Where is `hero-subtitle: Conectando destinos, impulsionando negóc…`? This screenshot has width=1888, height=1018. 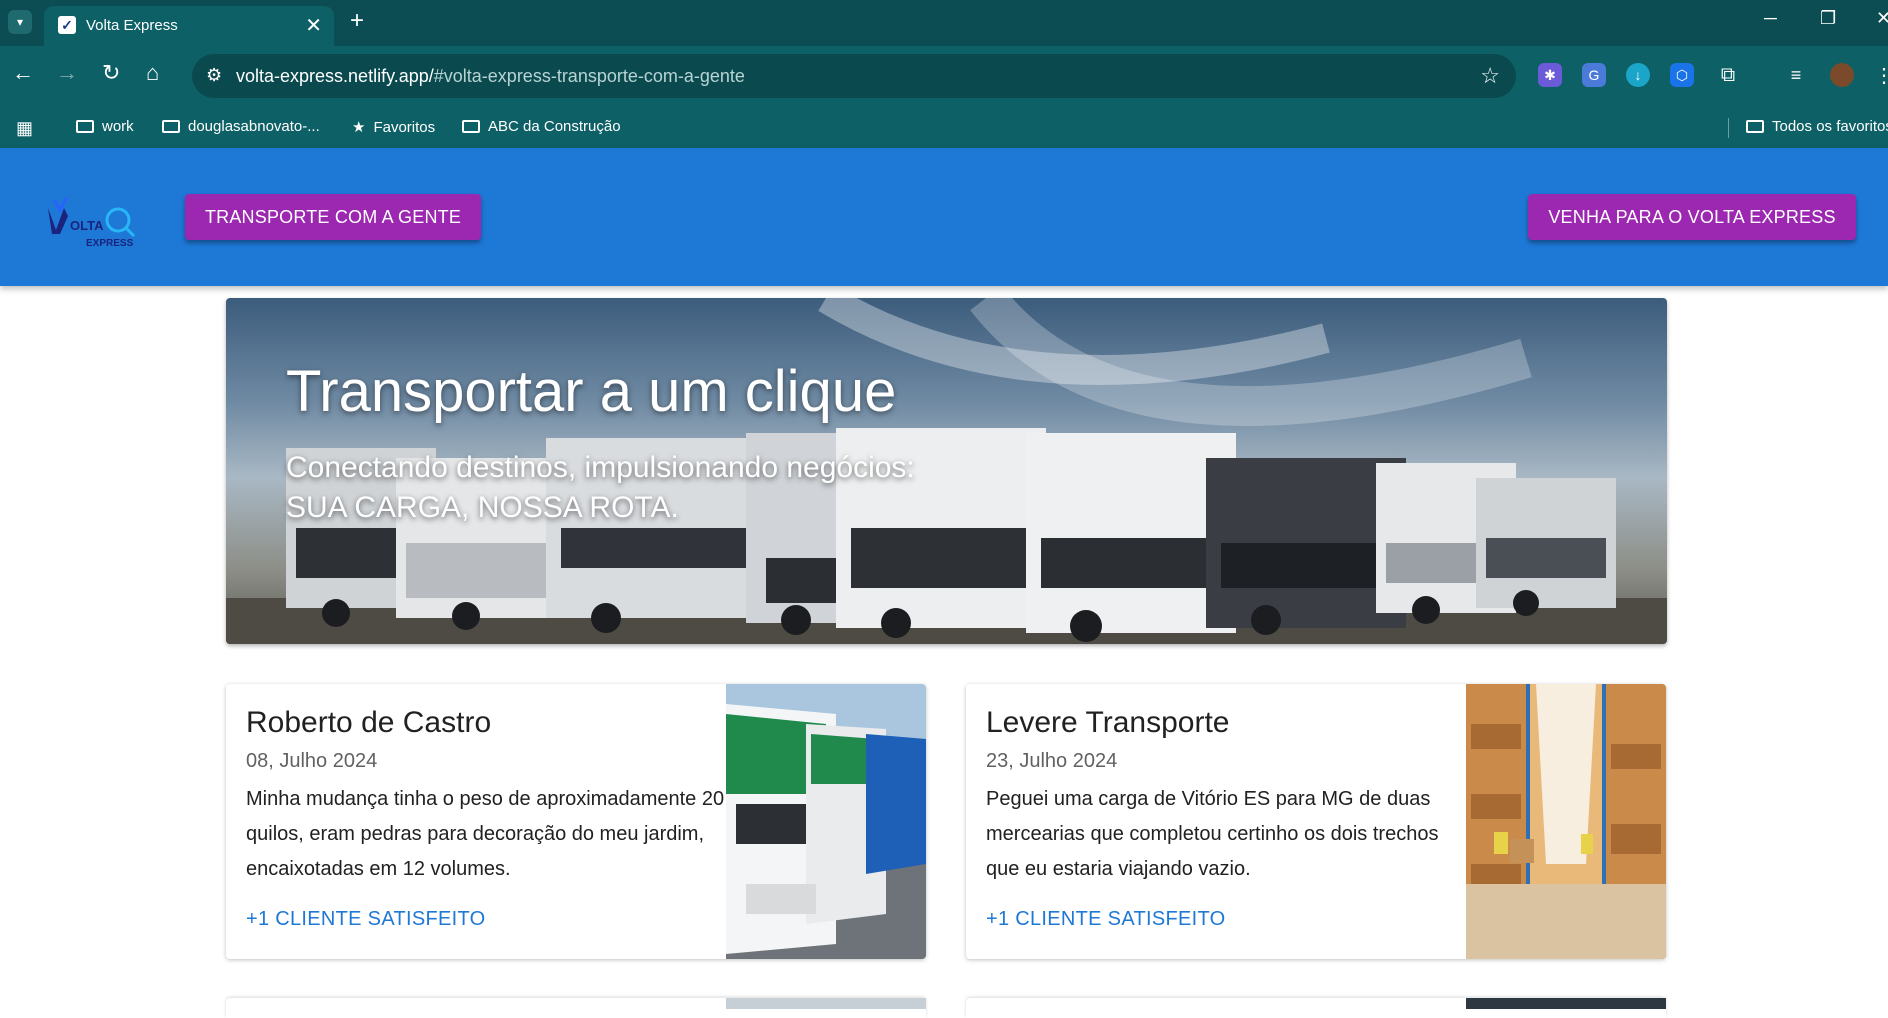
hero-subtitle: Conectando destinos, impulsionando negóc… is located at coordinates (600, 488).